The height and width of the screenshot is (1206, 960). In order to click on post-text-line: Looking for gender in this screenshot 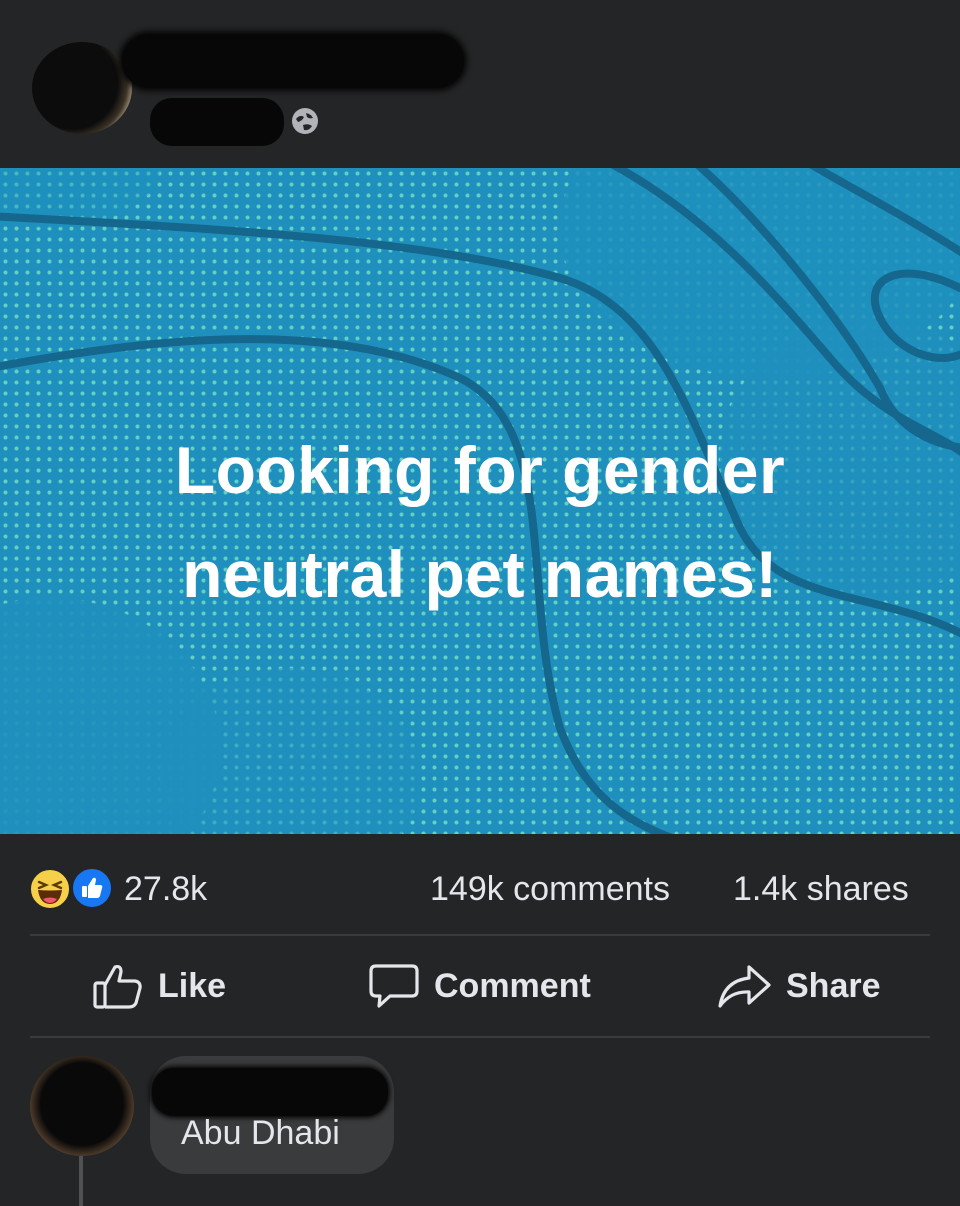, I will do `click(480, 470)`.